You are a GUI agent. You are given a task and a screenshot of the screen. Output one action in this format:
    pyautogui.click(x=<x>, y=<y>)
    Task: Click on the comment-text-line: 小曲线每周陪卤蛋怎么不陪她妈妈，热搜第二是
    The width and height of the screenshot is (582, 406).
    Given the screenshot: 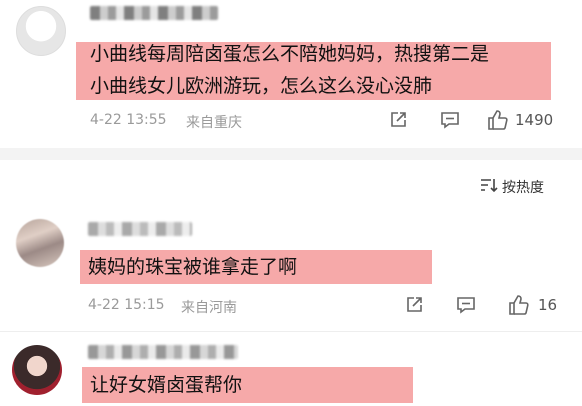 What is the action you would take?
    pyautogui.click(x=290, y=54)
    